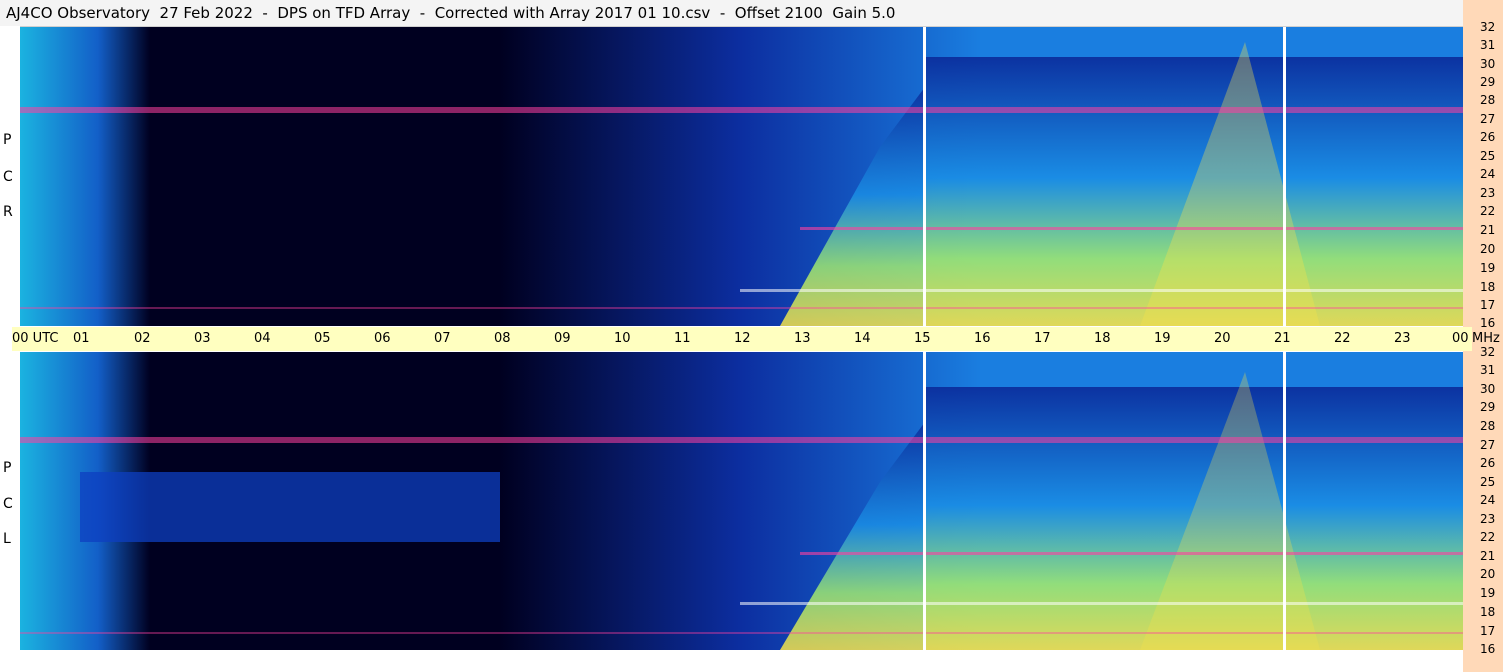 The image size is (1503, 672). I want to click on time-label-01: 01, so click(81, 338).